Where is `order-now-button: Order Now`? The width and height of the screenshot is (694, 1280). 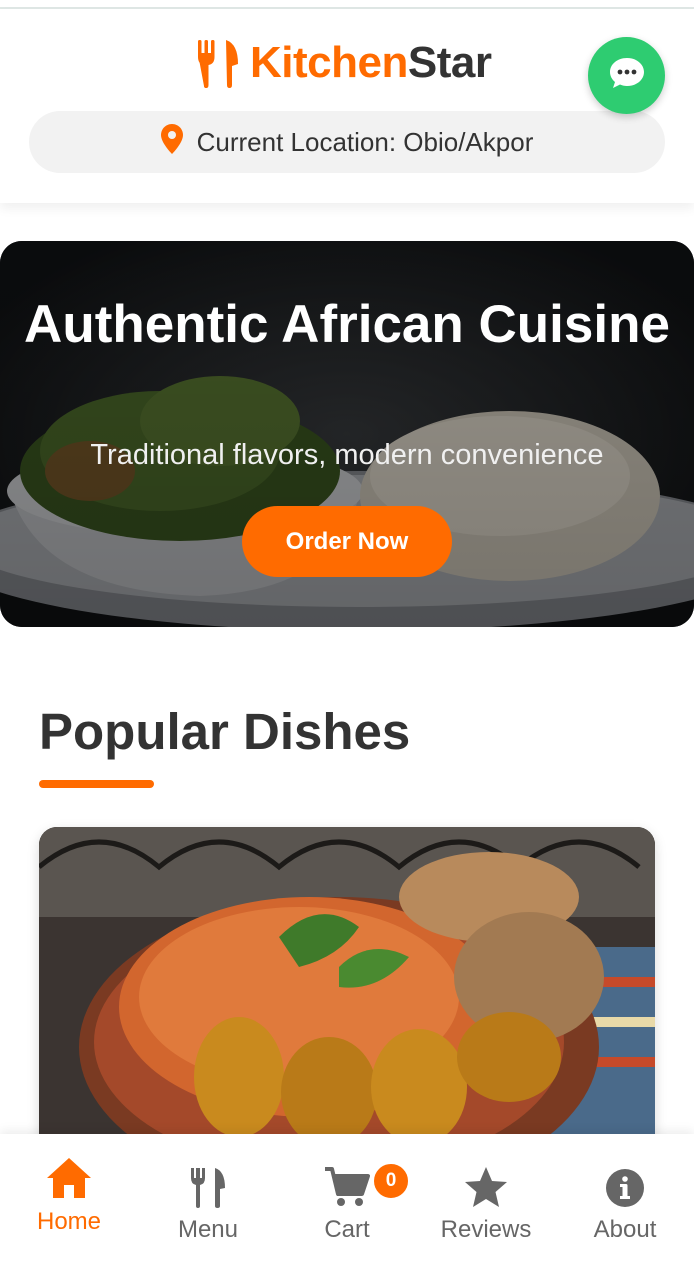
order-now-button: Order Now is located at coordinates (347, 541).